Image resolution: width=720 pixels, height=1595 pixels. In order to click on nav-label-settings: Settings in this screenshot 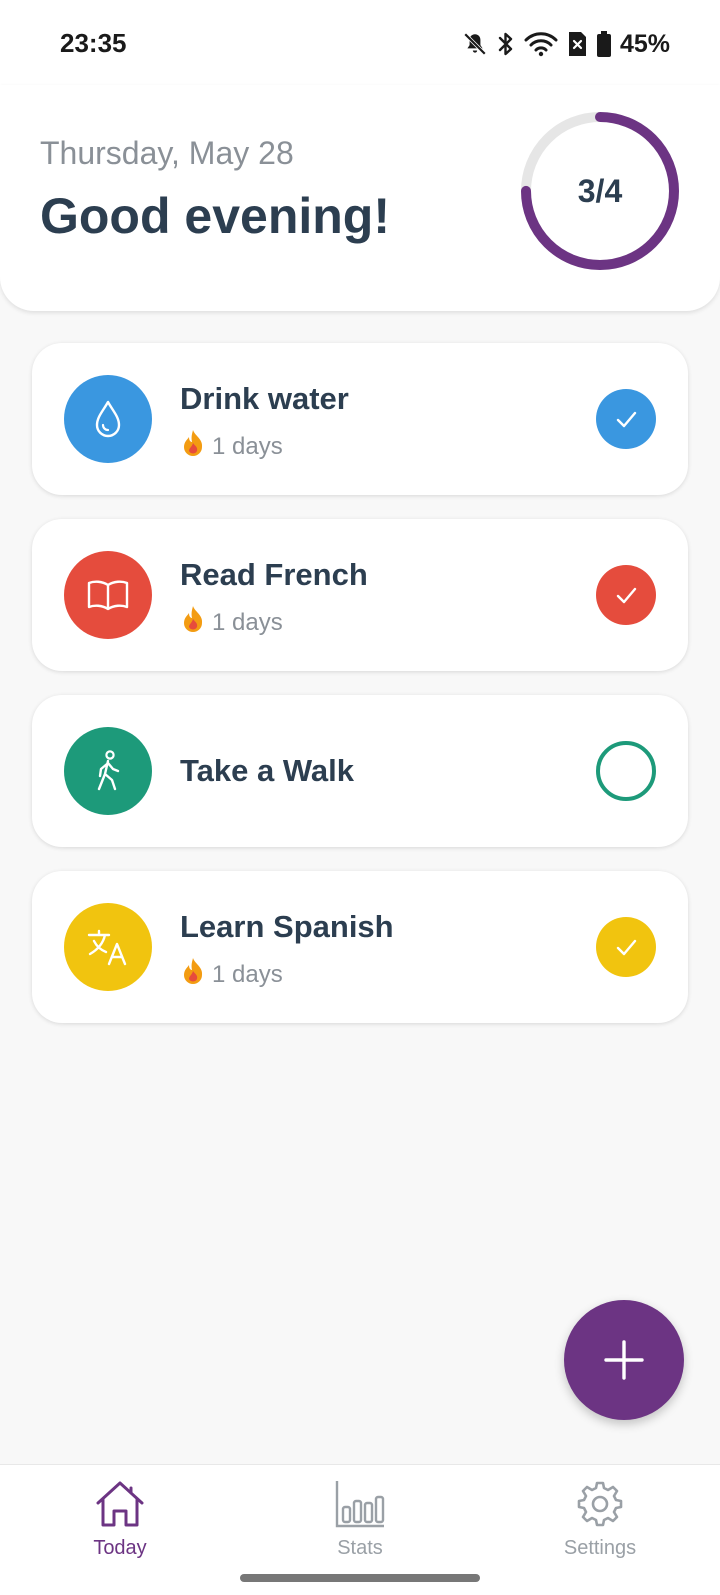, I will do `click(600, 1548)`.